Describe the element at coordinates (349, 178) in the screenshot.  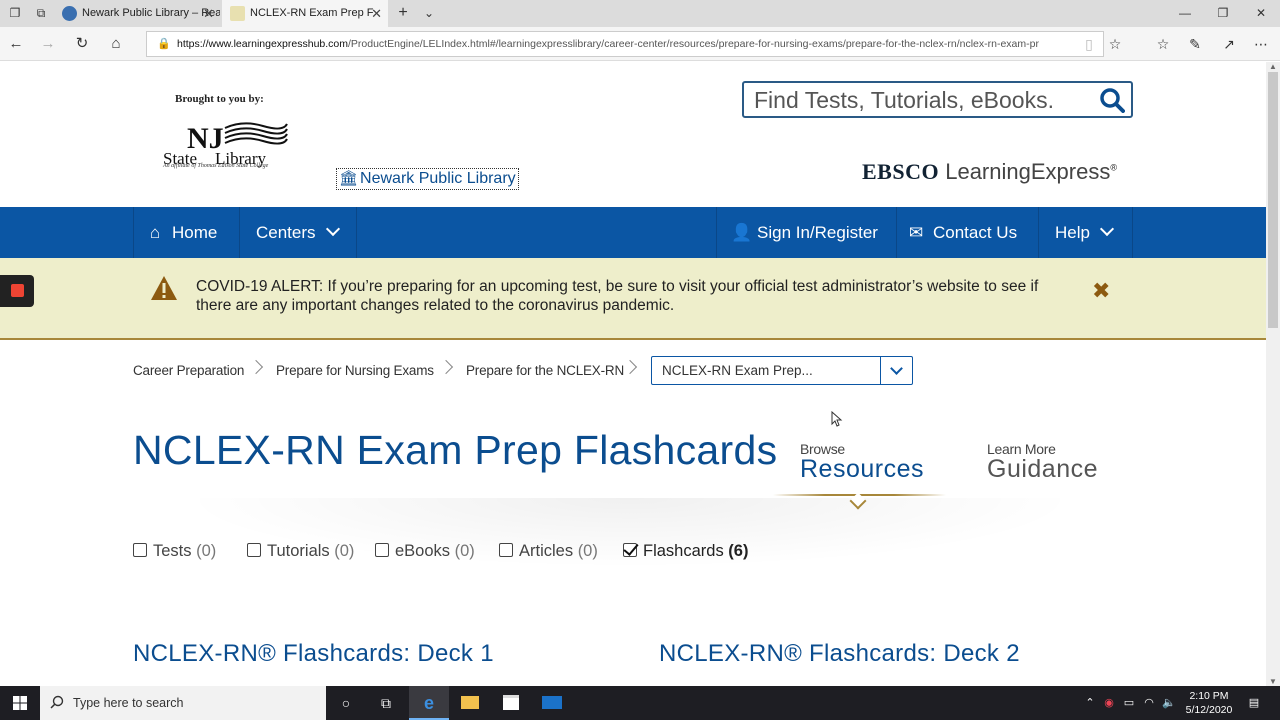
I see `bank-icon: 🏛` at that location.